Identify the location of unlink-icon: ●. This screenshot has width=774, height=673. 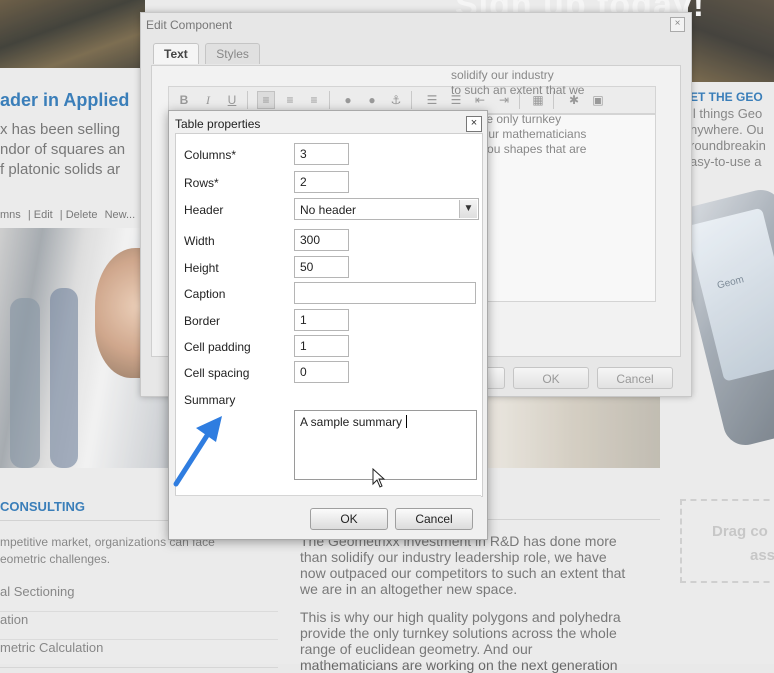
(372, 100).